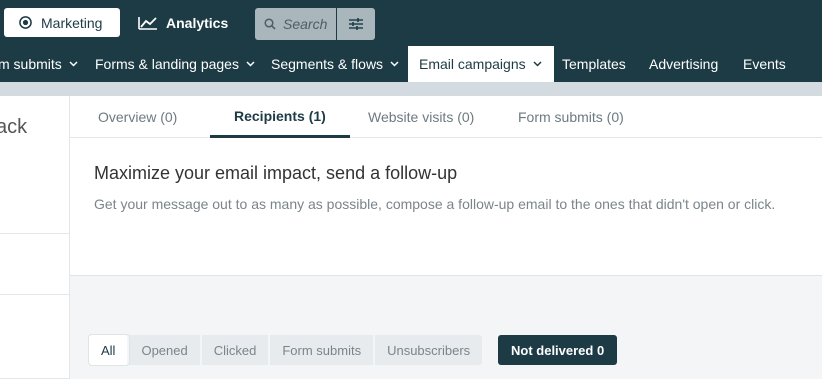  I want to click on filter-settings-button, so click(356, 24).